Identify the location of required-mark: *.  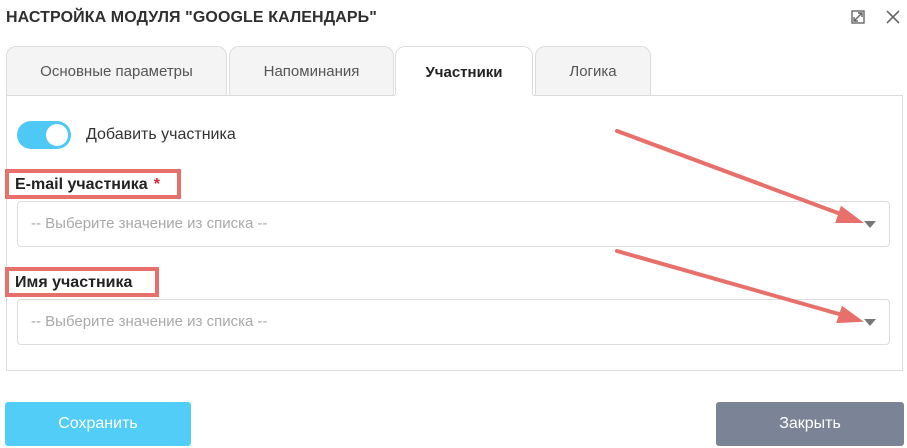
(156, 184).